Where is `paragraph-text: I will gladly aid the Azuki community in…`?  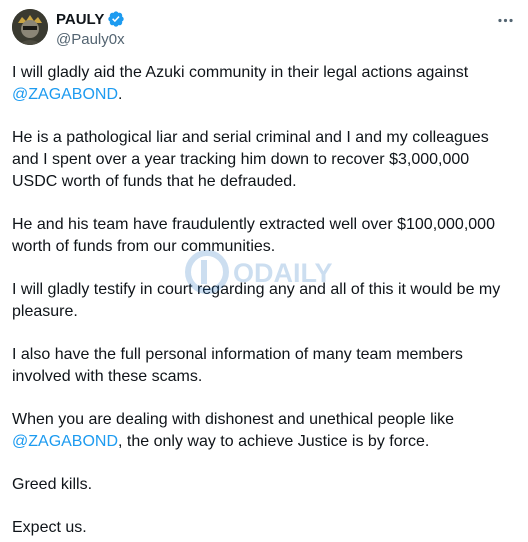 paragraph-text: I will gladly aid the Azuki community in… is located at coordinates (240, 72).